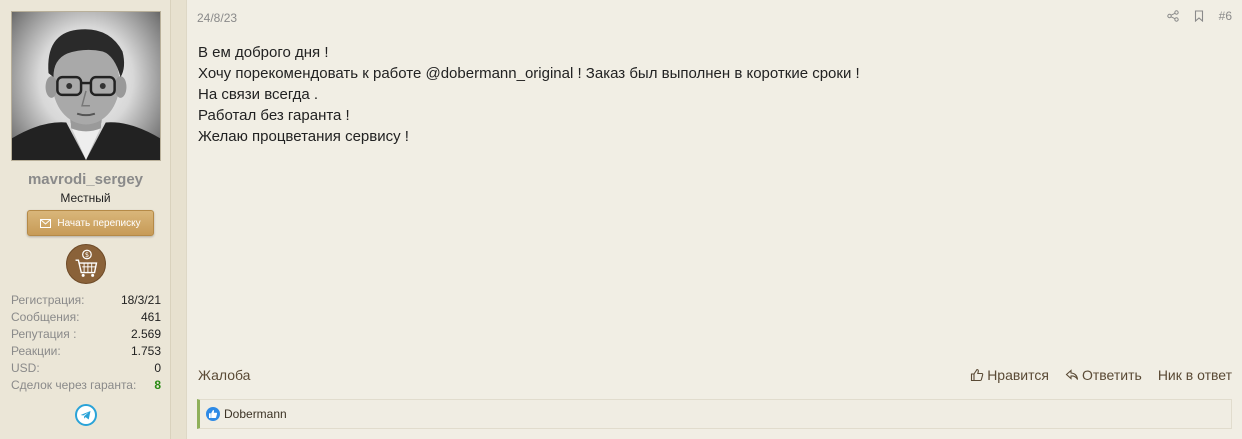 This screenshot has height=439, width=1242. I want to click on post-number: #6, so click(1225, 16).